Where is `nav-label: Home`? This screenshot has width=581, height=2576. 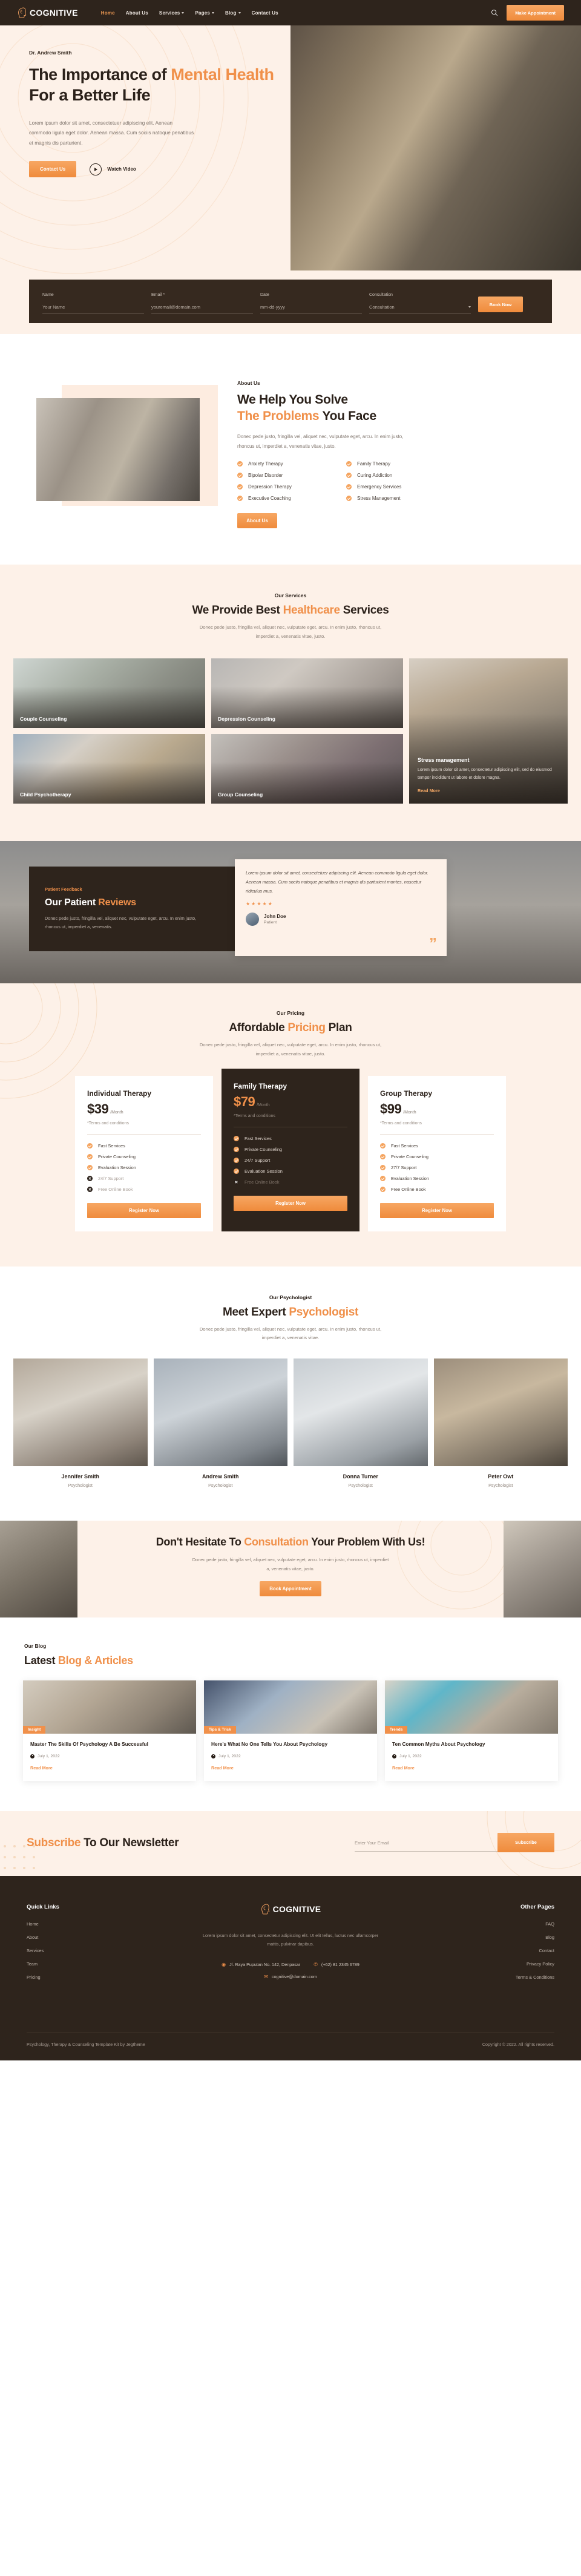
nav-label: Home is located at coordinates (107, 13).